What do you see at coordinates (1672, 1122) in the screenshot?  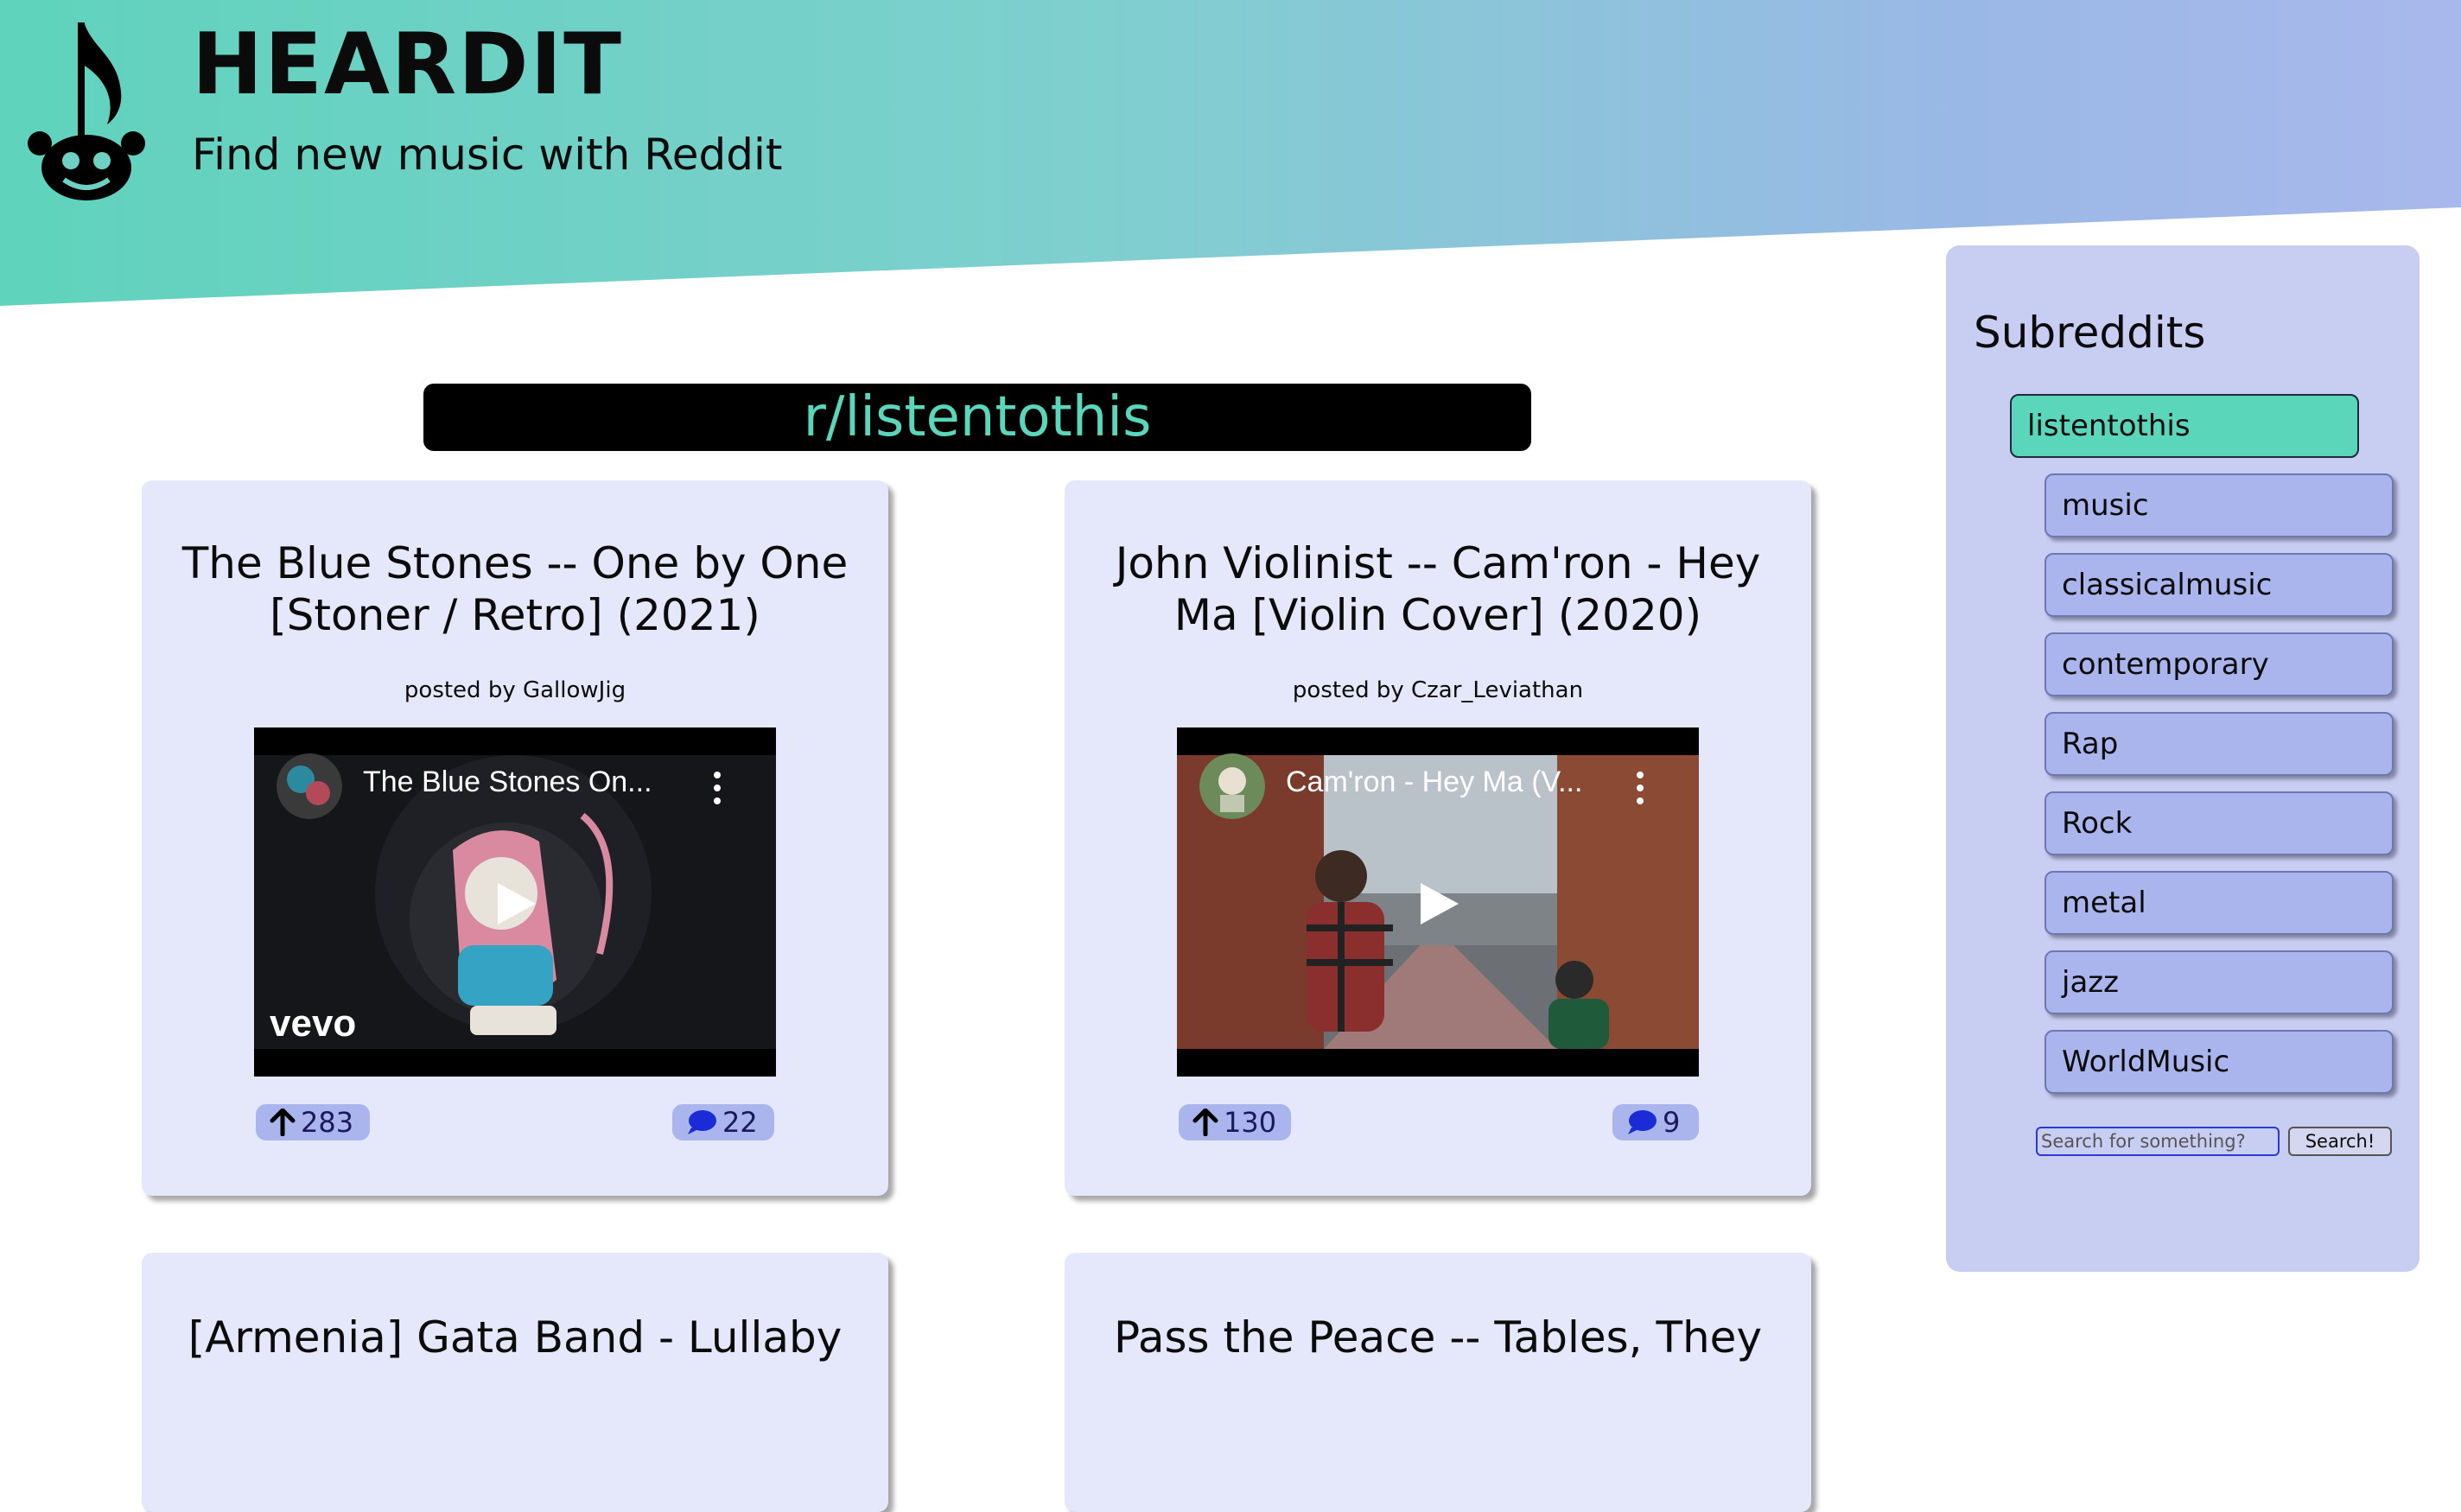 I see `comment-count-value: 9` at bounding box center [1672, 1122].